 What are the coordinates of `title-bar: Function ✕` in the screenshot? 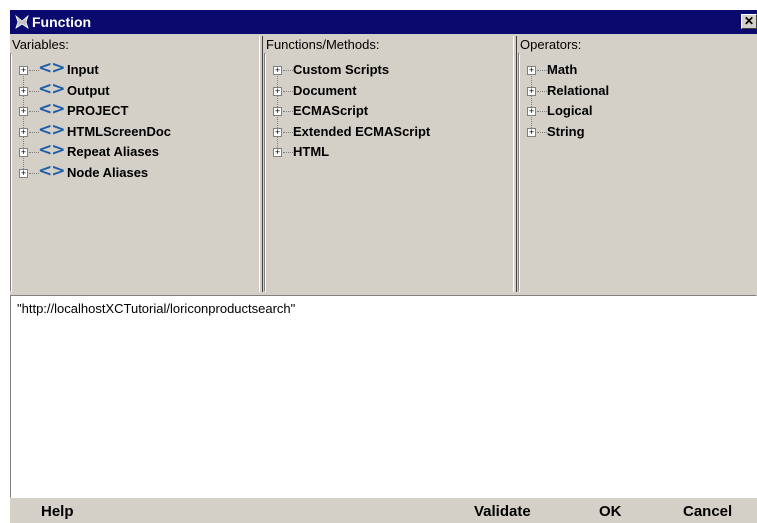 It's located at (383, 22).